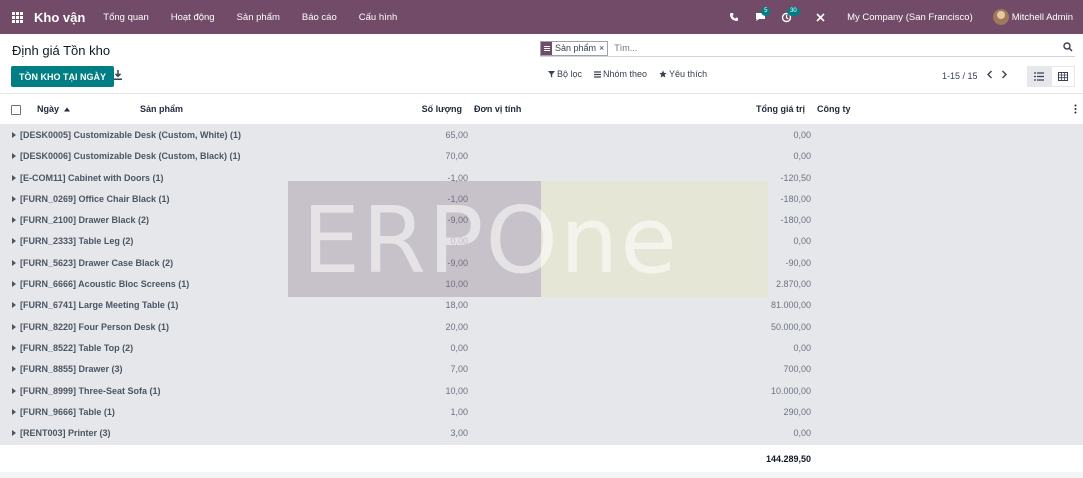  I want to click on group-name: [FURN_8522] Table Top (2), so click(77, 347).